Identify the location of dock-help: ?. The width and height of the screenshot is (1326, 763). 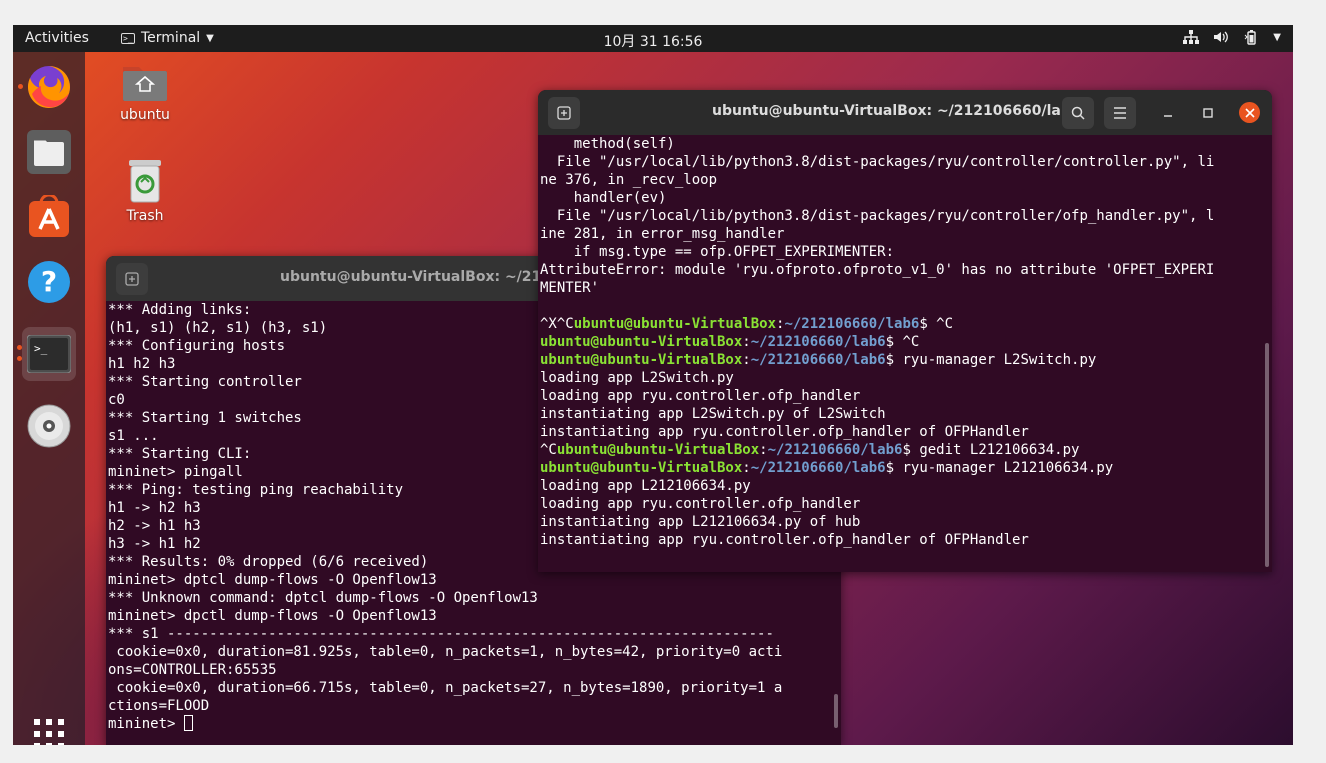
(49, 282).